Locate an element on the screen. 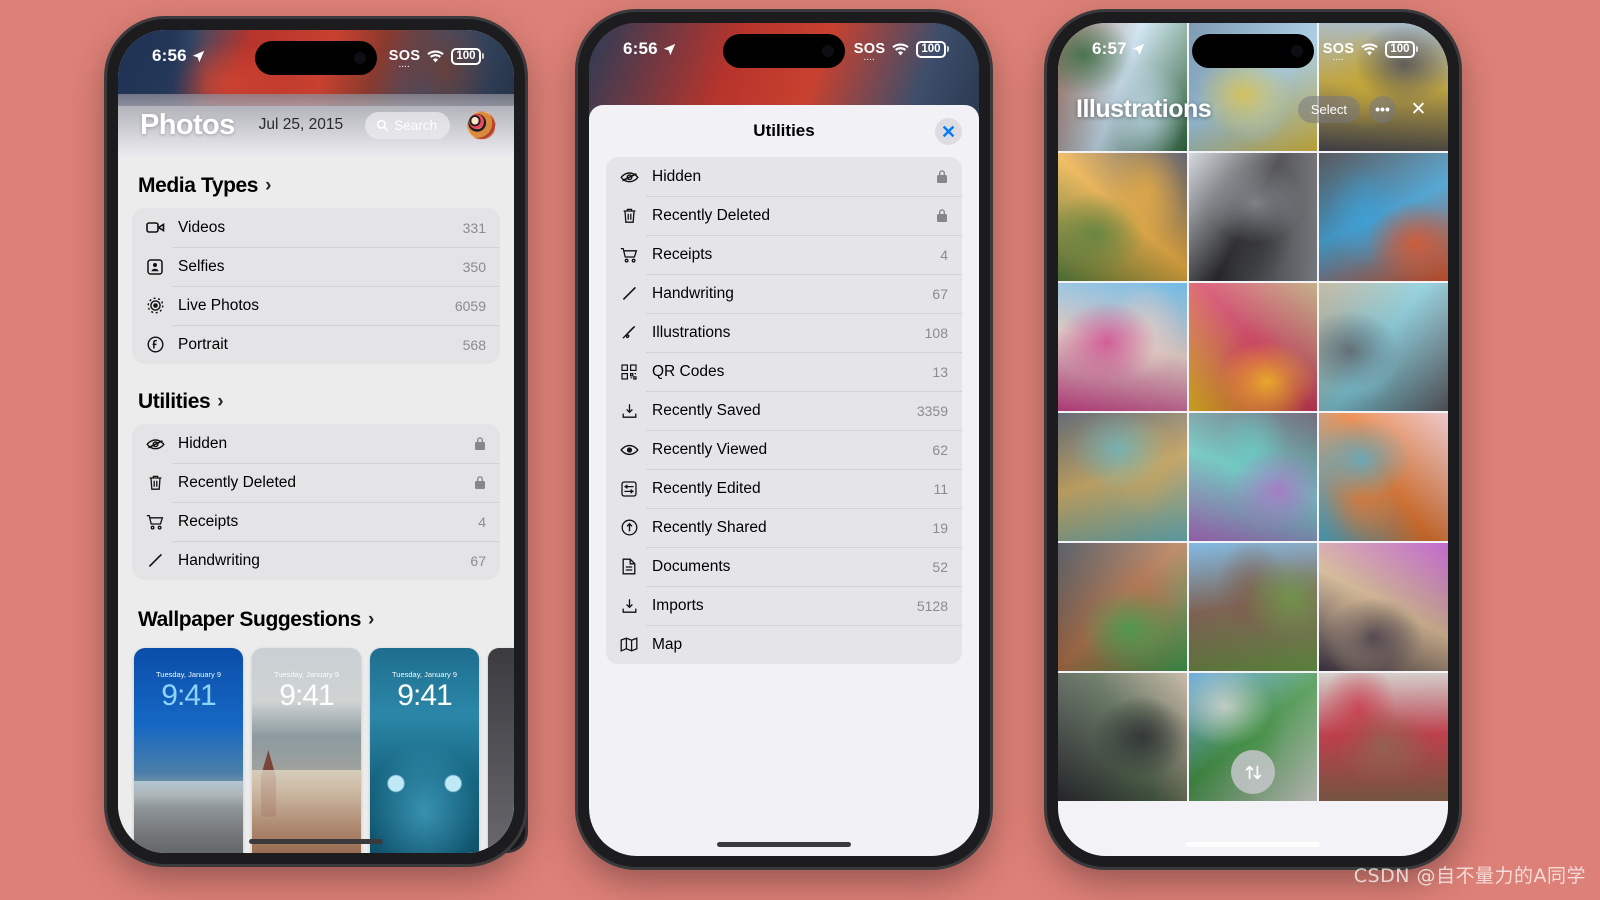 This screenshot has width=1600, height=900. list-item-recently-viewed: Recently Viewed 62 is located at coordinates (784, 449).